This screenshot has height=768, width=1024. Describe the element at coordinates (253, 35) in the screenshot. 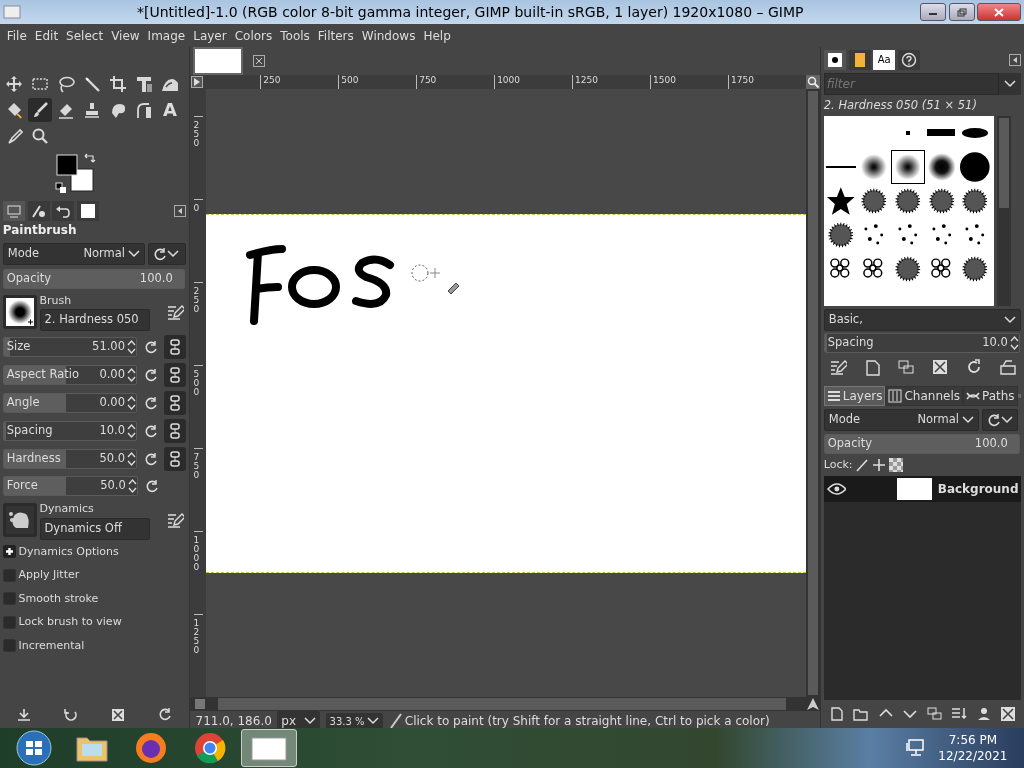

I see `menu-item: Colors` at that location.